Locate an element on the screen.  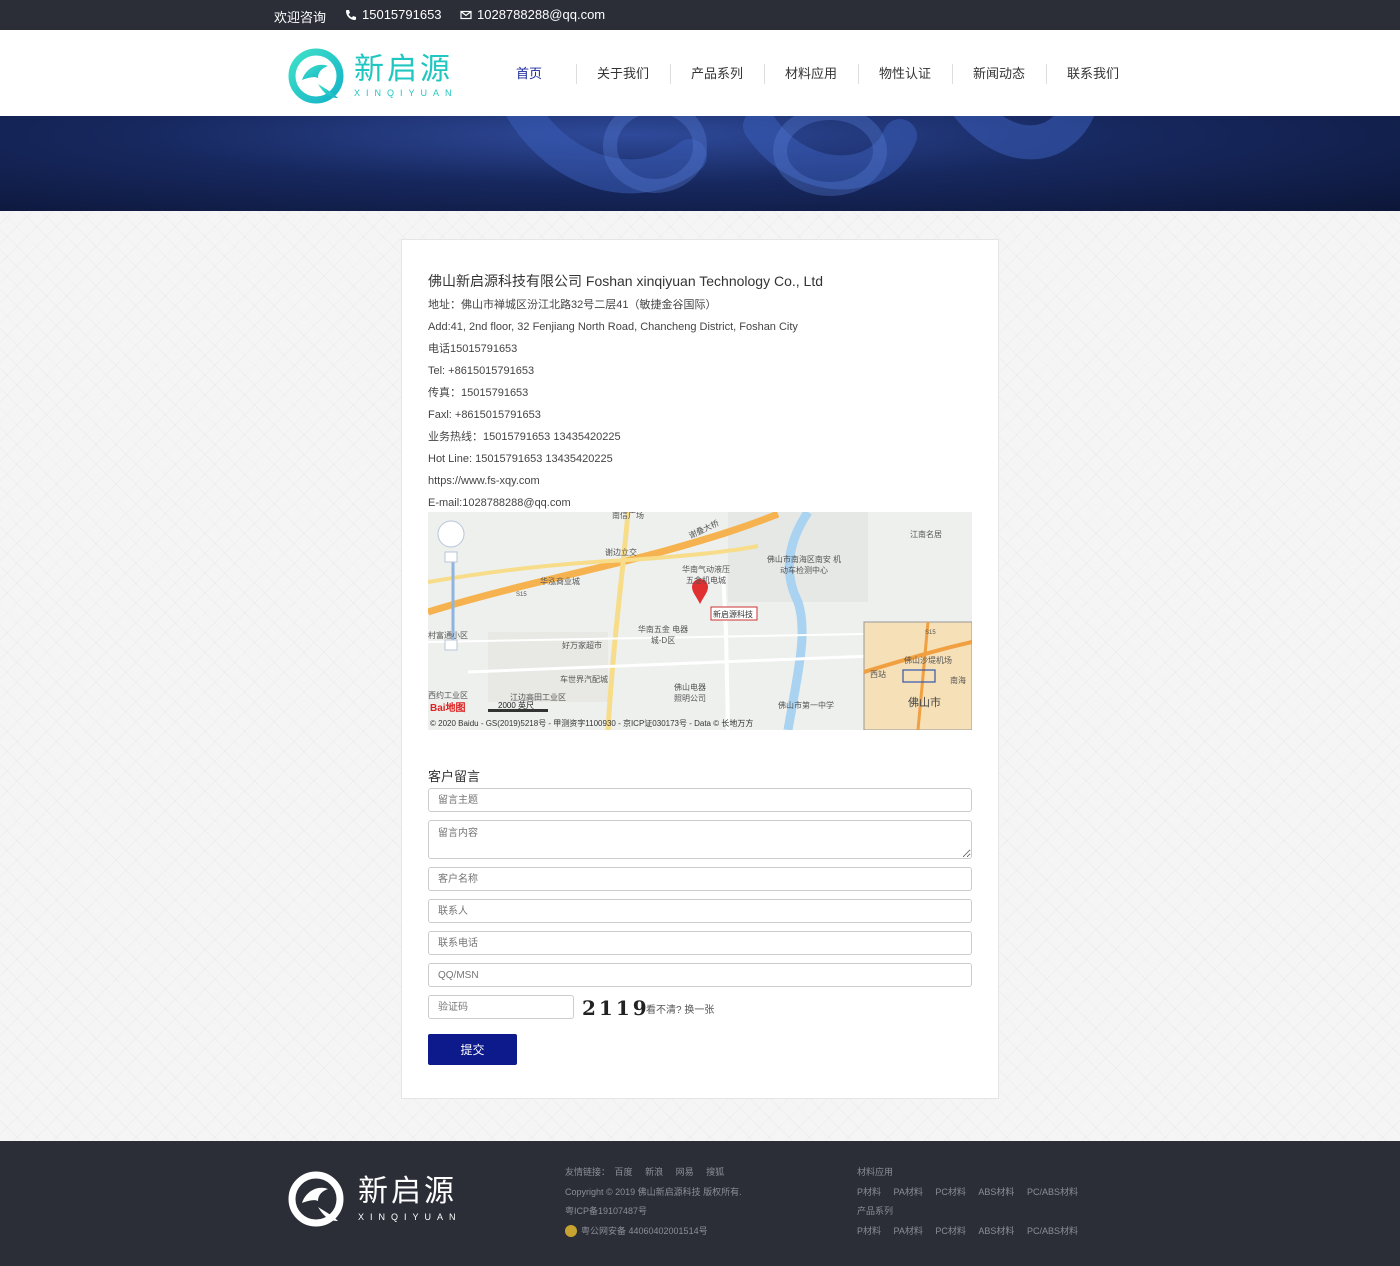
banner-chain-graphic is located at coordinates (800, 156).